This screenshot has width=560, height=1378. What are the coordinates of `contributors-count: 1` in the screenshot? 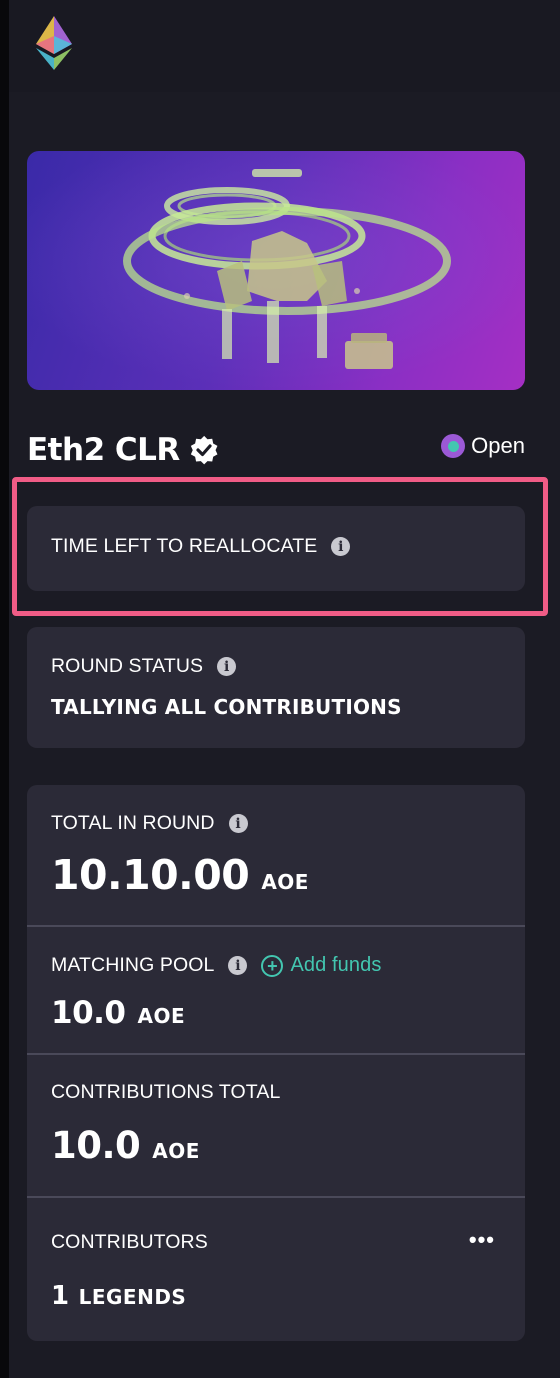 It's located at (60, 1296).